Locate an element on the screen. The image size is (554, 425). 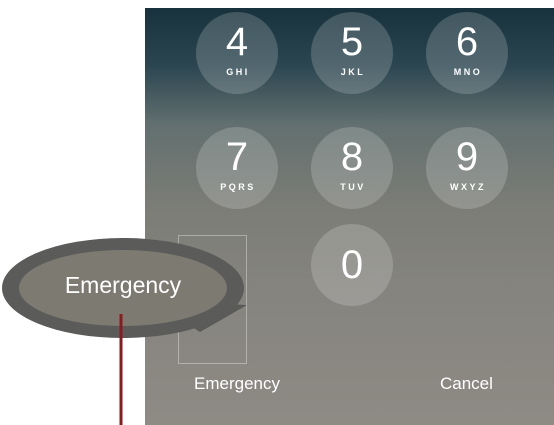
callout-label: Emergency is located at coordinates (123, 285).